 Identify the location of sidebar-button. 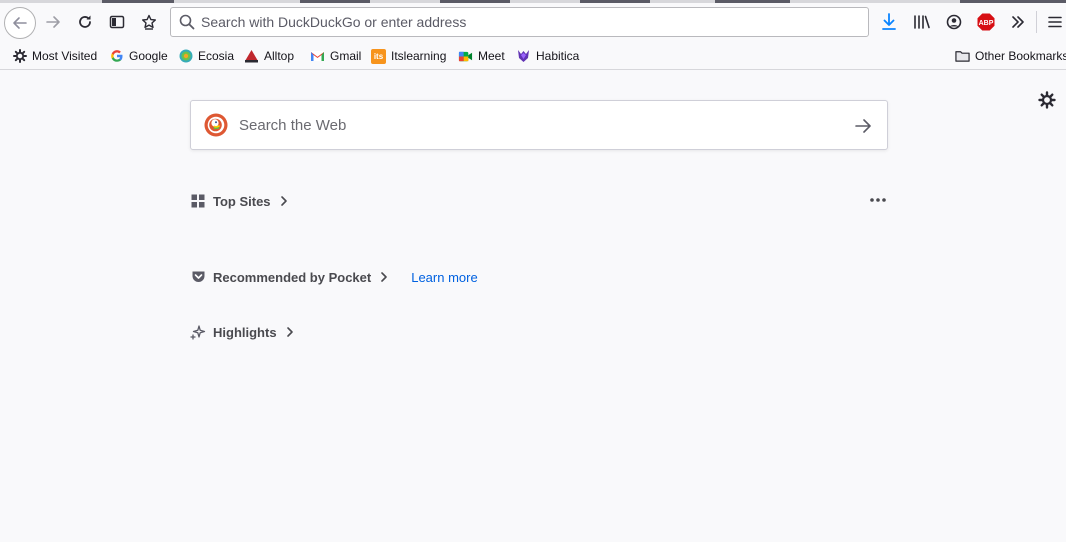
(117, 22).